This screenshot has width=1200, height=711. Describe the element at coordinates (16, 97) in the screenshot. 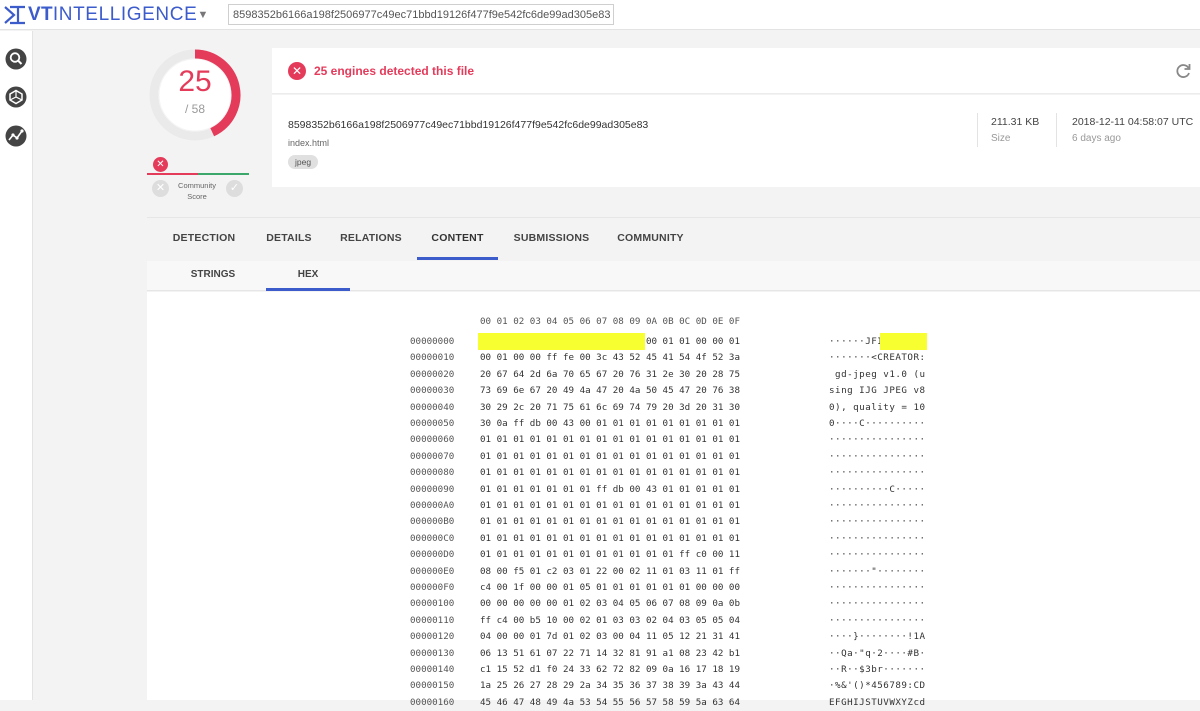

I see `hexagon-graph-icon` at that location.